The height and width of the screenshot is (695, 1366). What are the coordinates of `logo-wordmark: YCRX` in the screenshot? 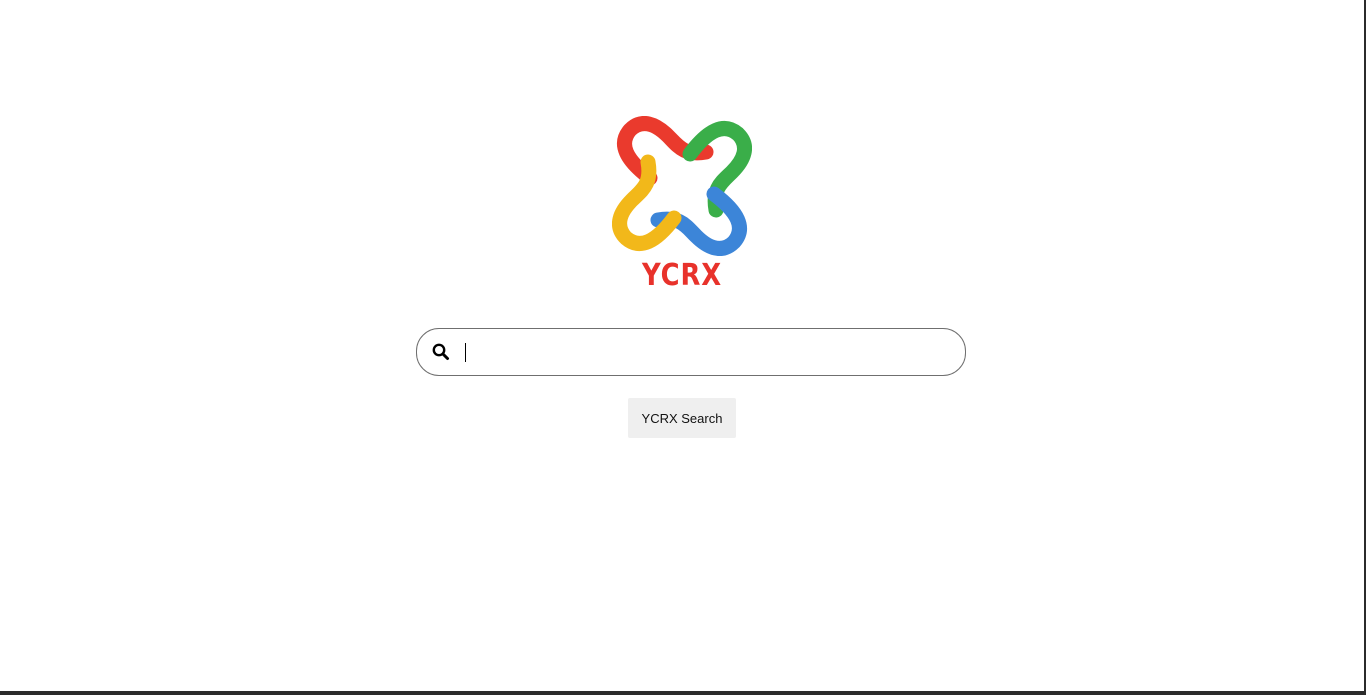 It's located at (682, 275).